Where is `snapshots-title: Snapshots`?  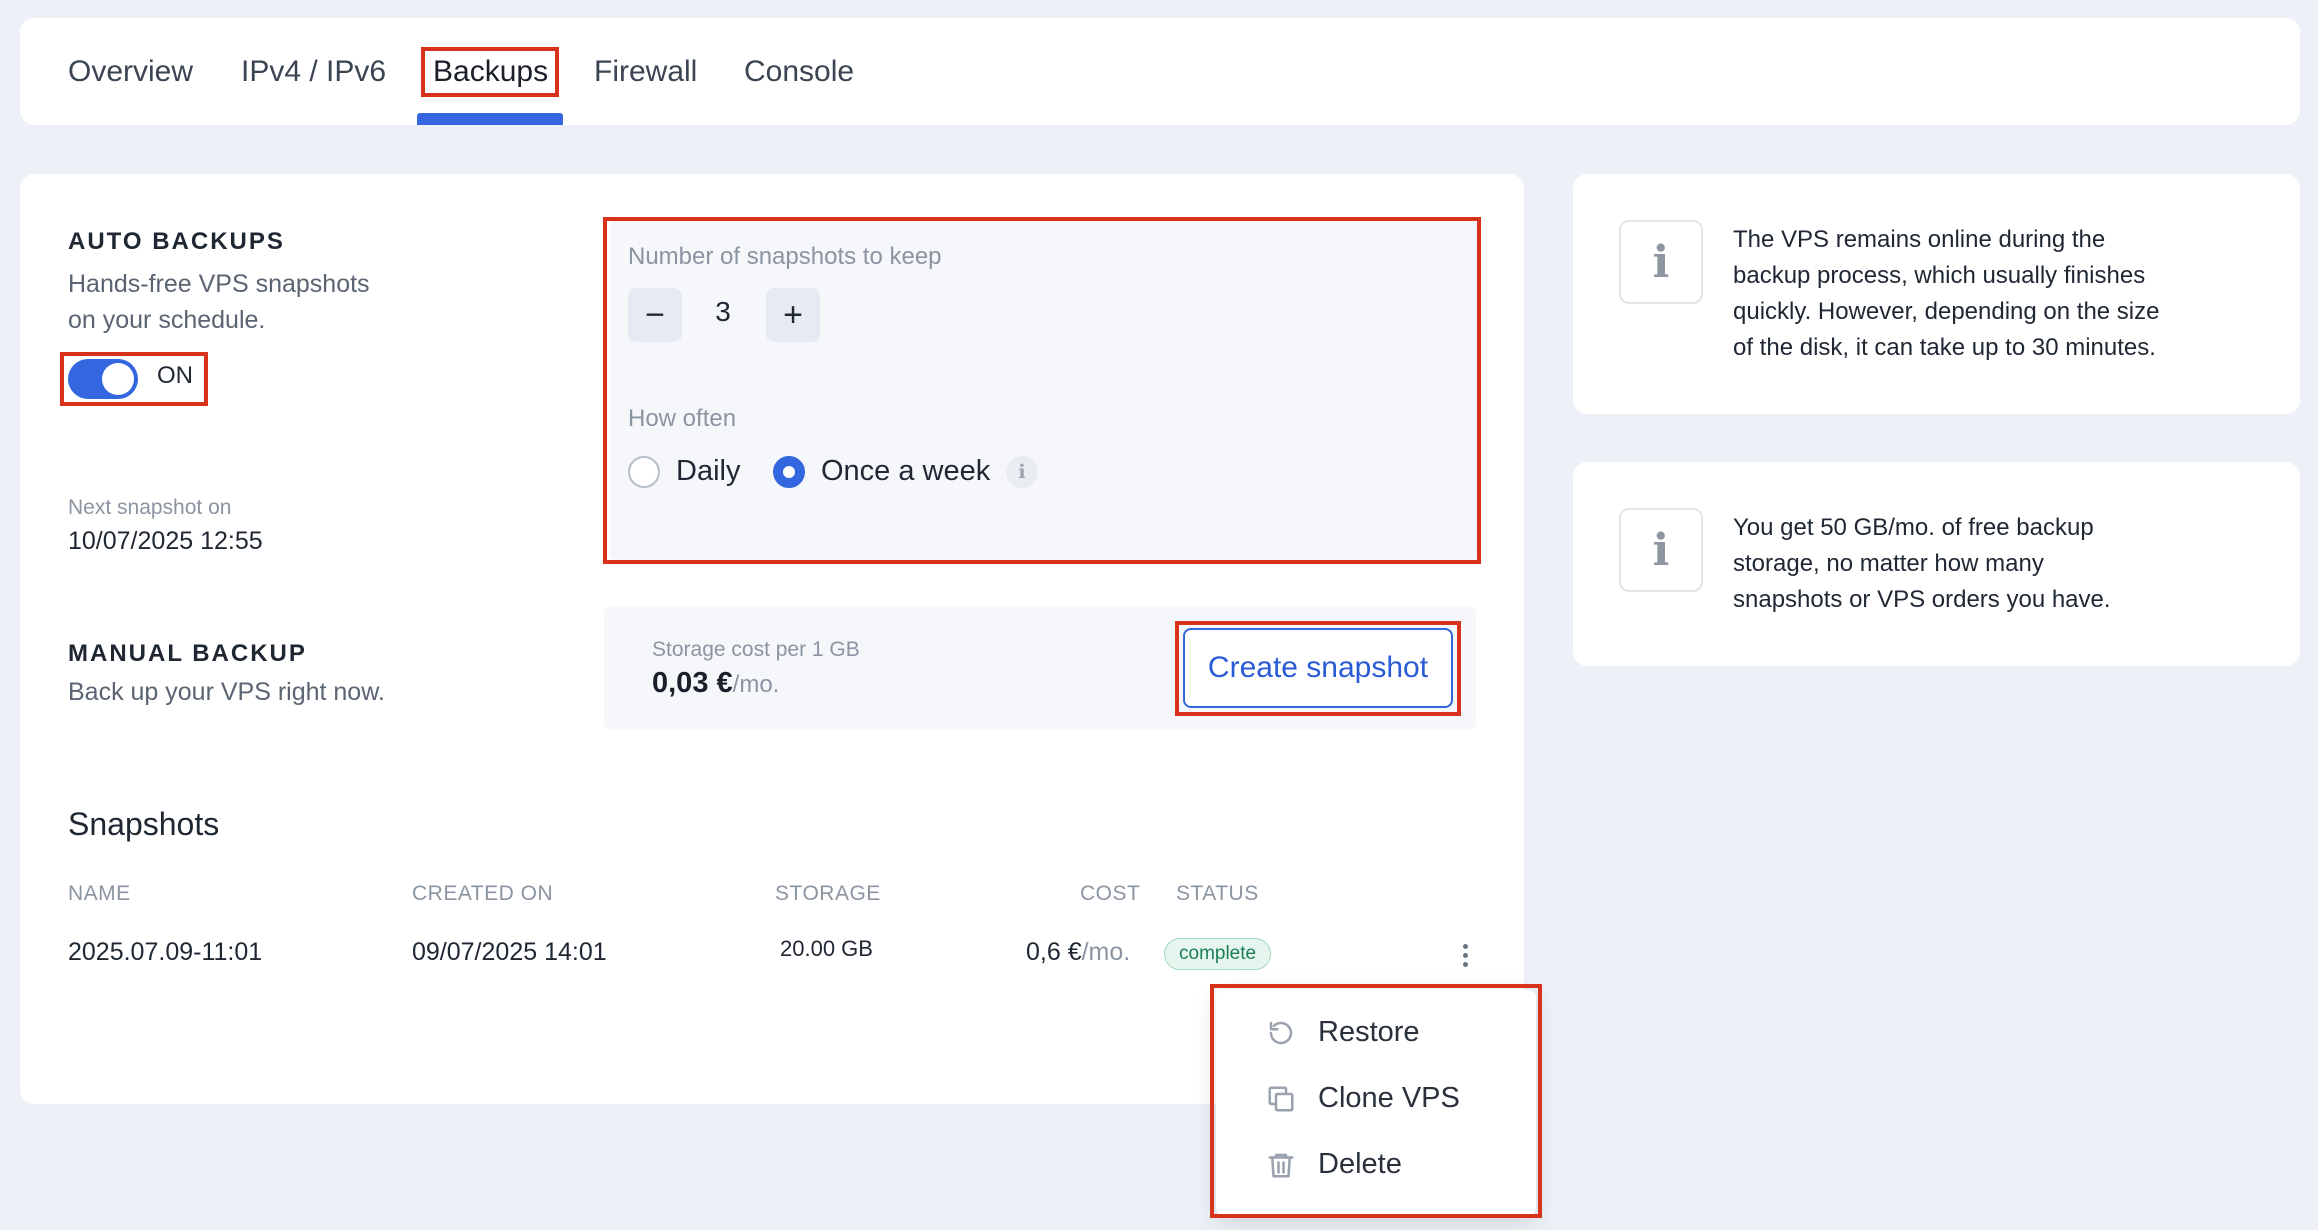
snapshots-title: Snapshots is located at coordinates (144, 824).